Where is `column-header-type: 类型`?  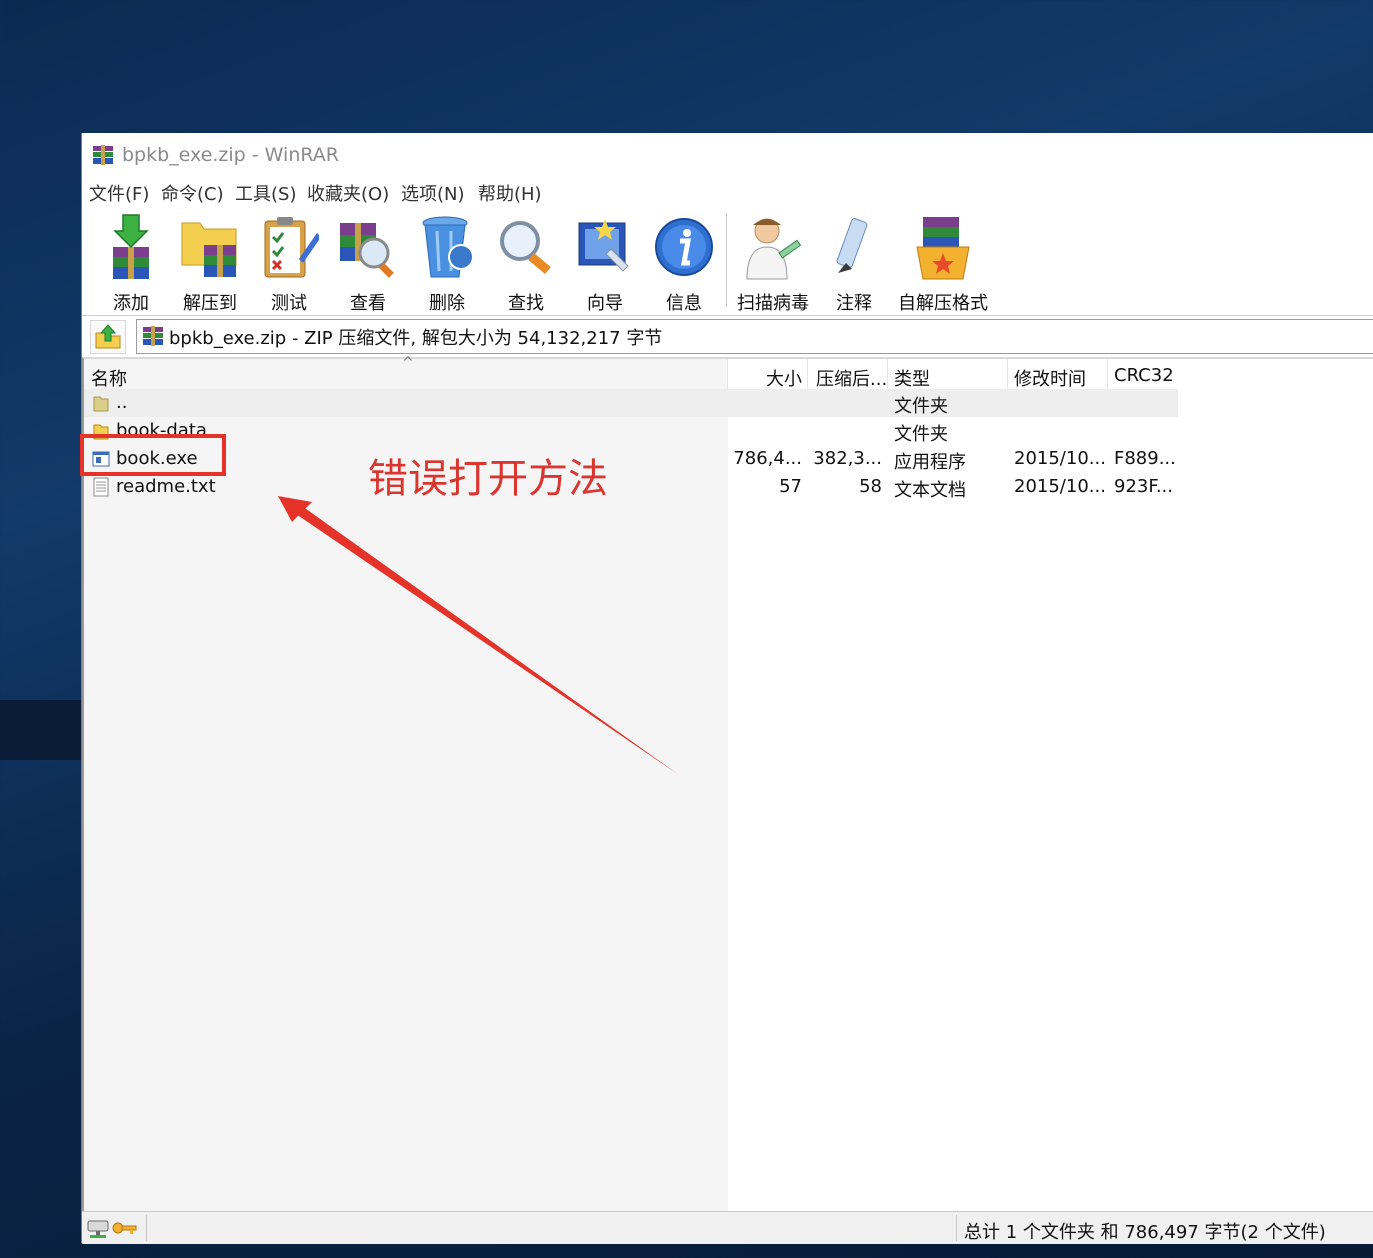
column-header-type: 类型 is located at coordinates (912, 378).